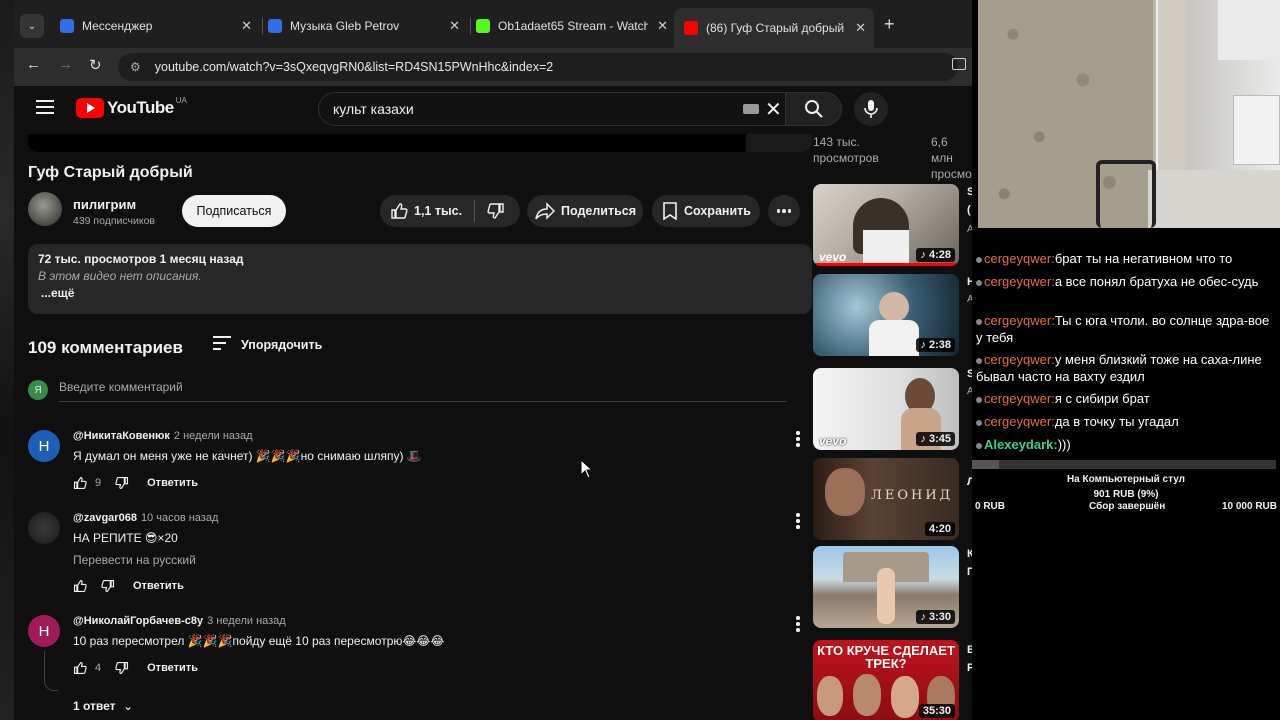  What do you see at coordinates (105, 518) in the screenshot?
I see `comment-author: @zavgar068` at bounding box center [105, 518].